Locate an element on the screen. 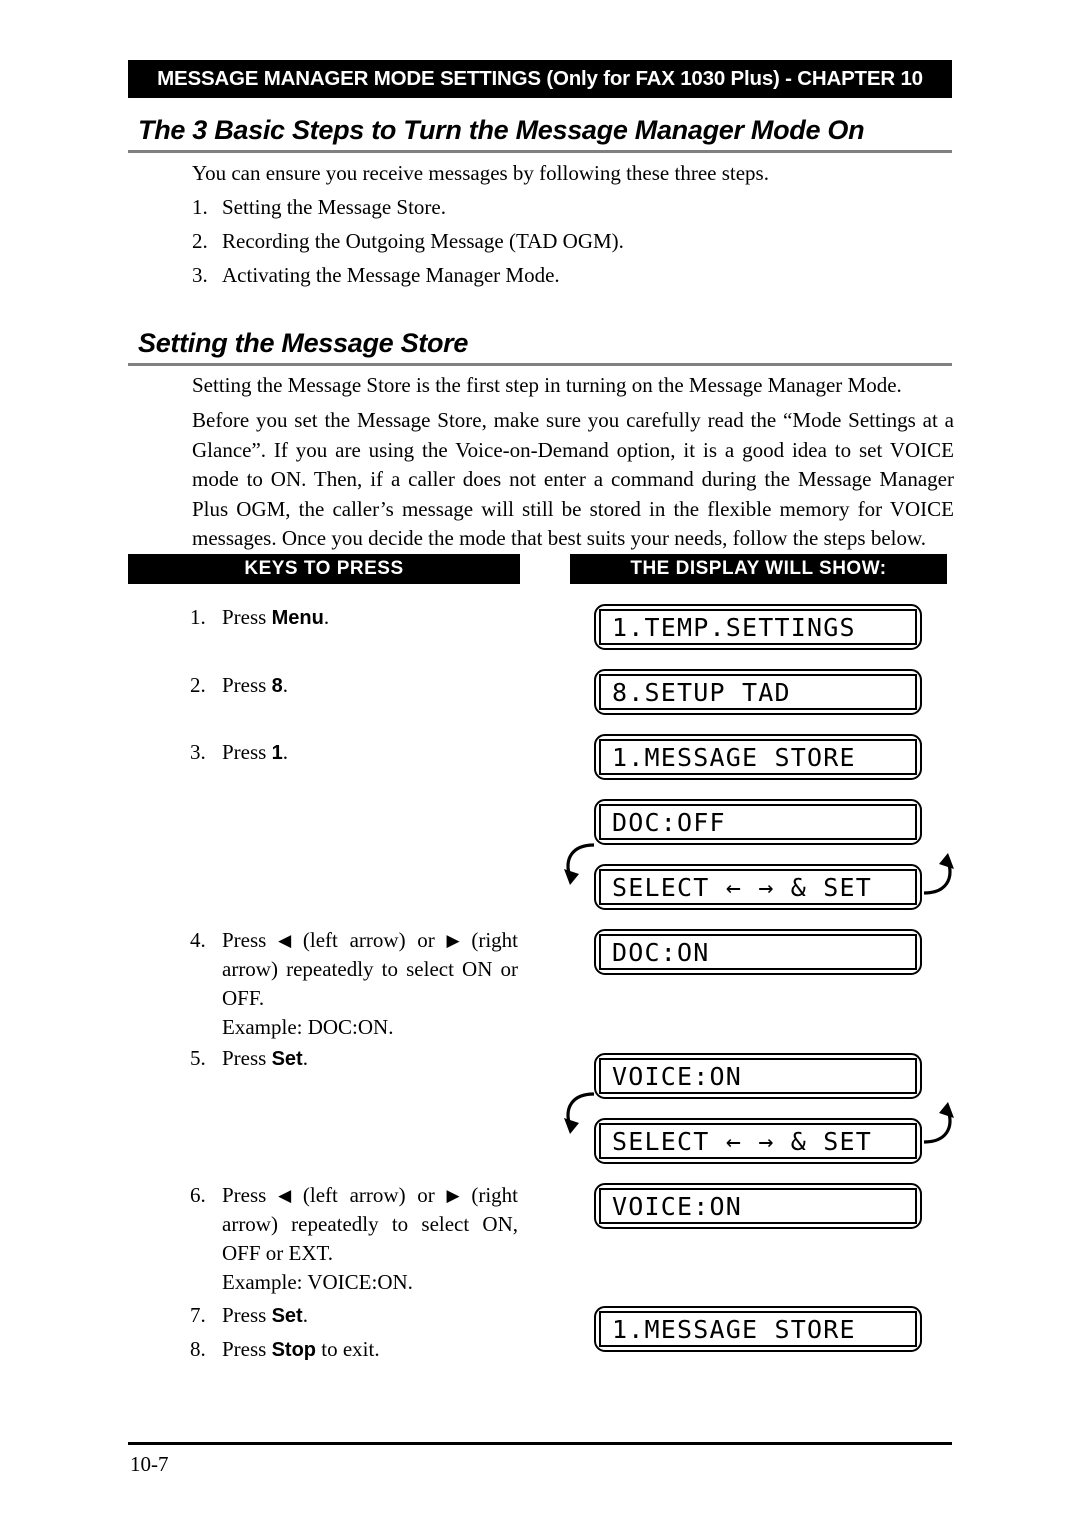 The image size is (1080, 1526). key-step-1-text: Press Menu. is located at coordinates (275, 618).